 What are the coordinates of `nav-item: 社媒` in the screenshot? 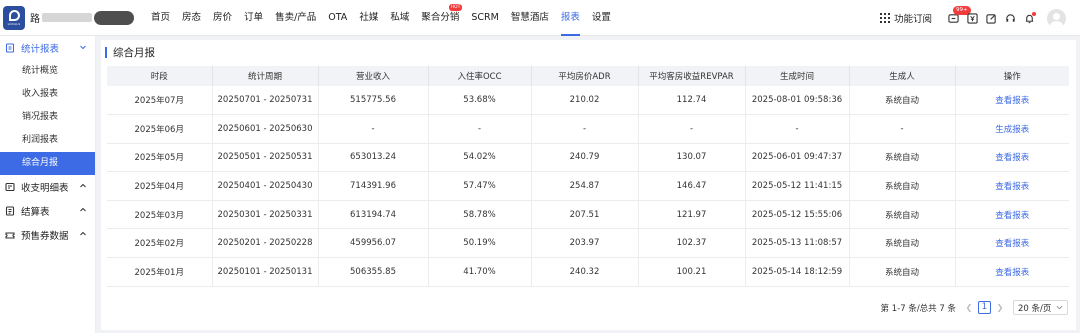 It's located at (368, 18).